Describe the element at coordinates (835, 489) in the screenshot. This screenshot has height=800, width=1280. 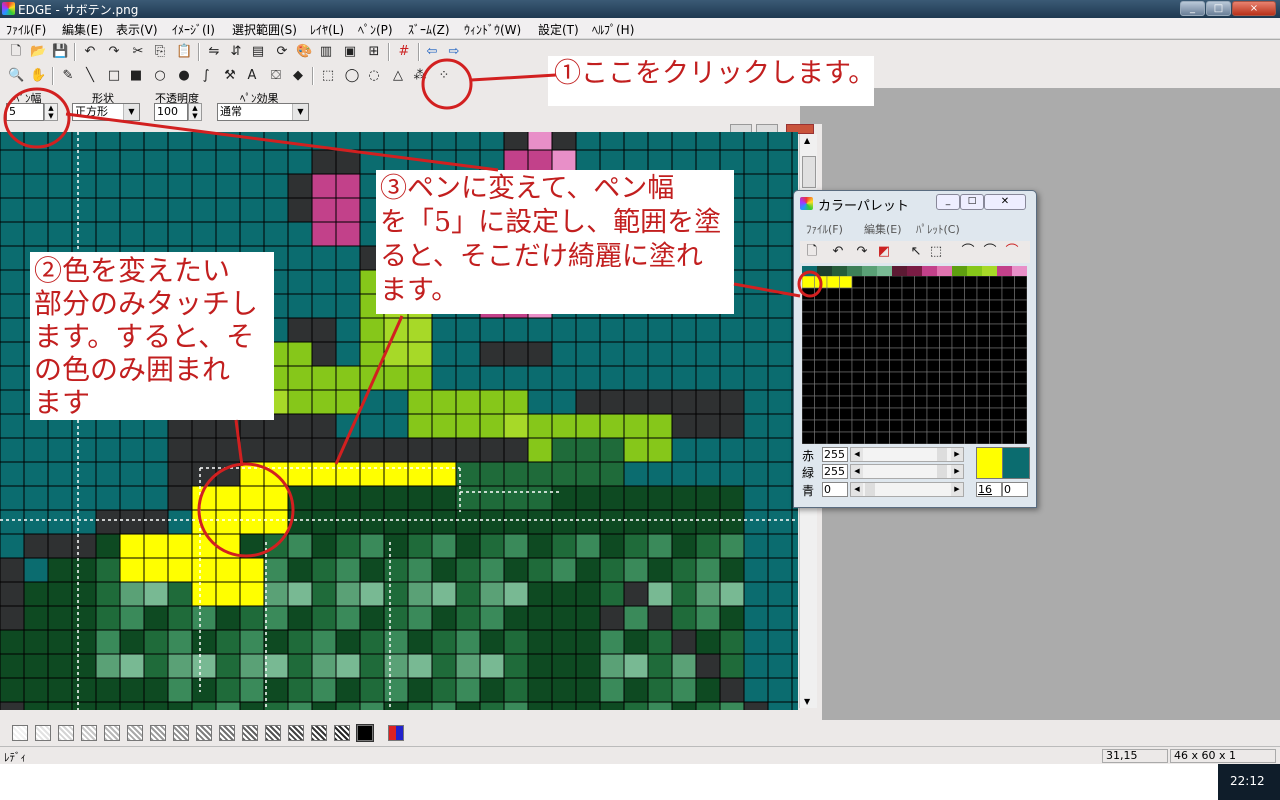
I see `blue-value: 0` at that location.